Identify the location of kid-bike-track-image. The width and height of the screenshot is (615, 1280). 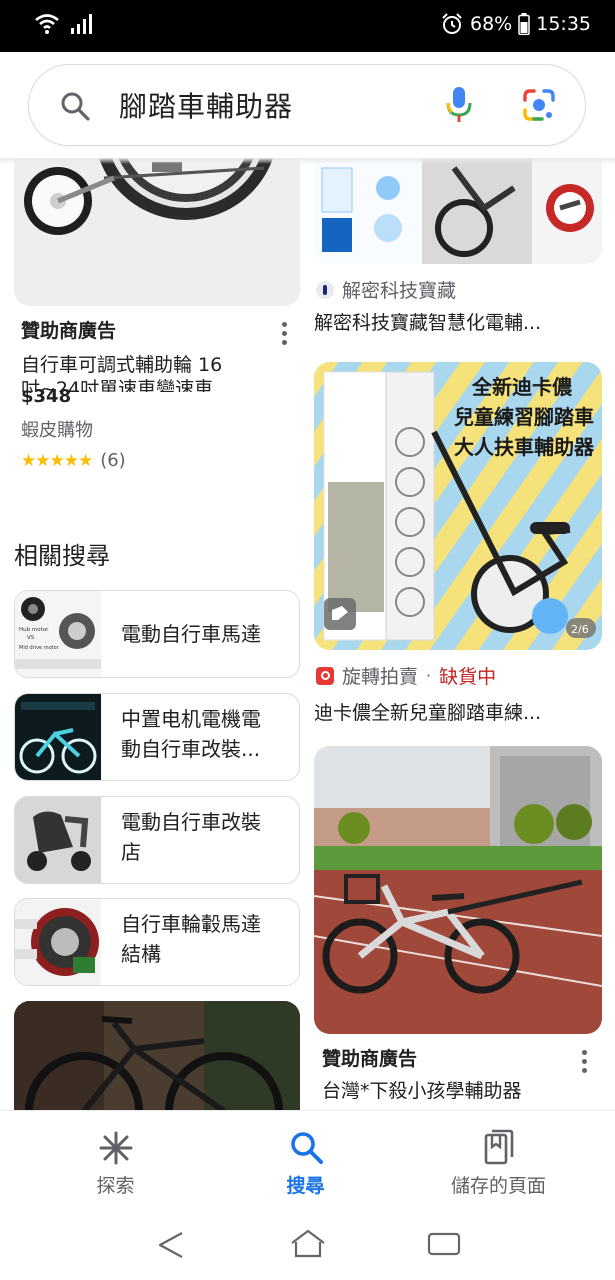
(458, 890).